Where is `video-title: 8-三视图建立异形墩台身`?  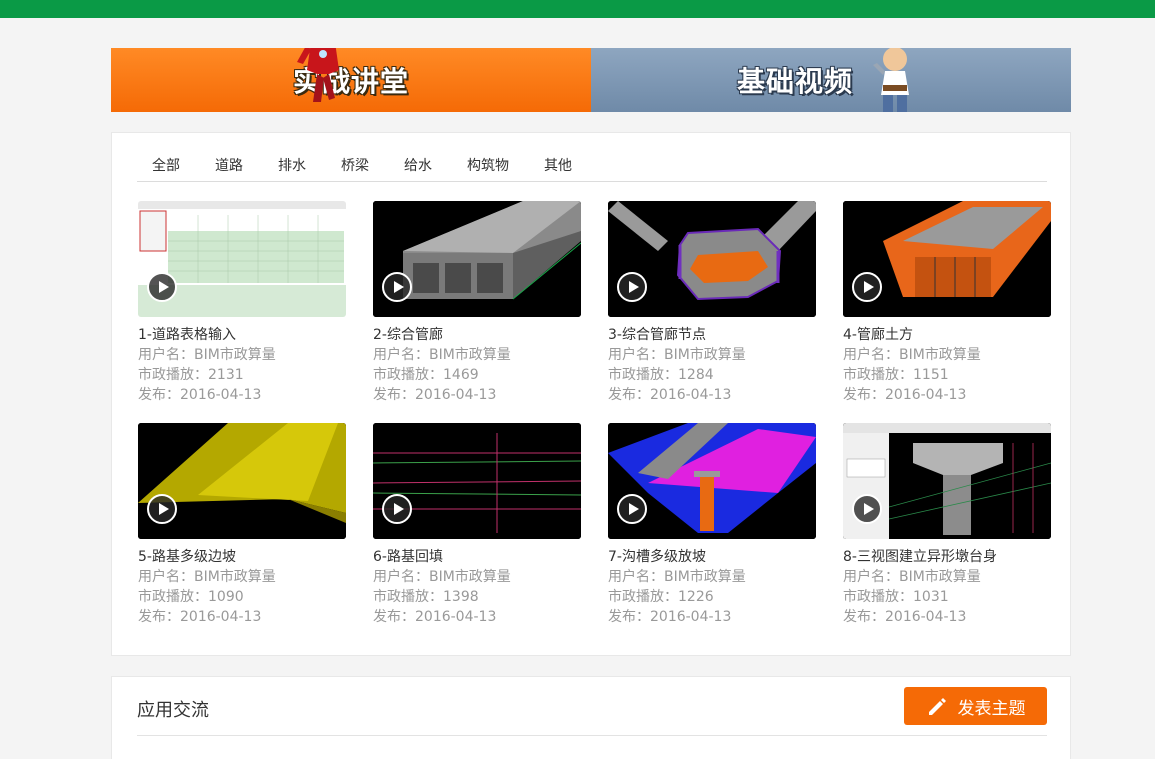
video-title: 8-三视图建立异形墩台身 is located at coordinates (948, 557).